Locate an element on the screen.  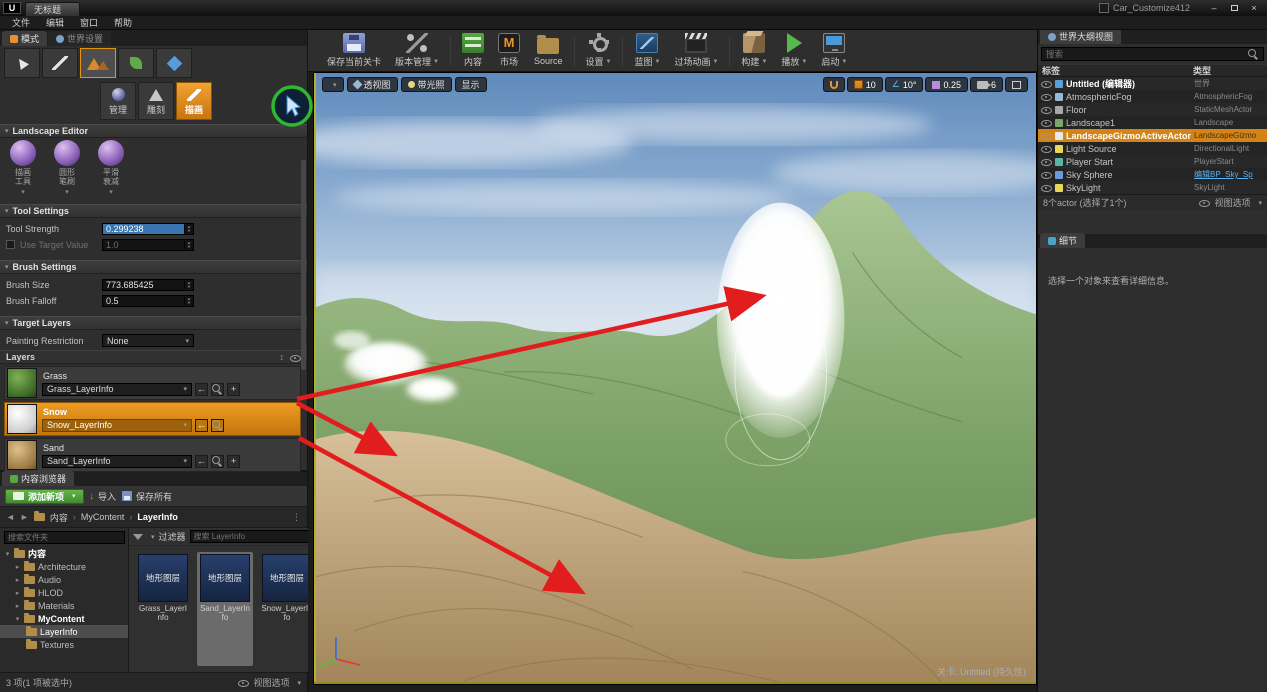
tab-world-outliner: 世界大纲视图 is located at coordinates (1081, 36).